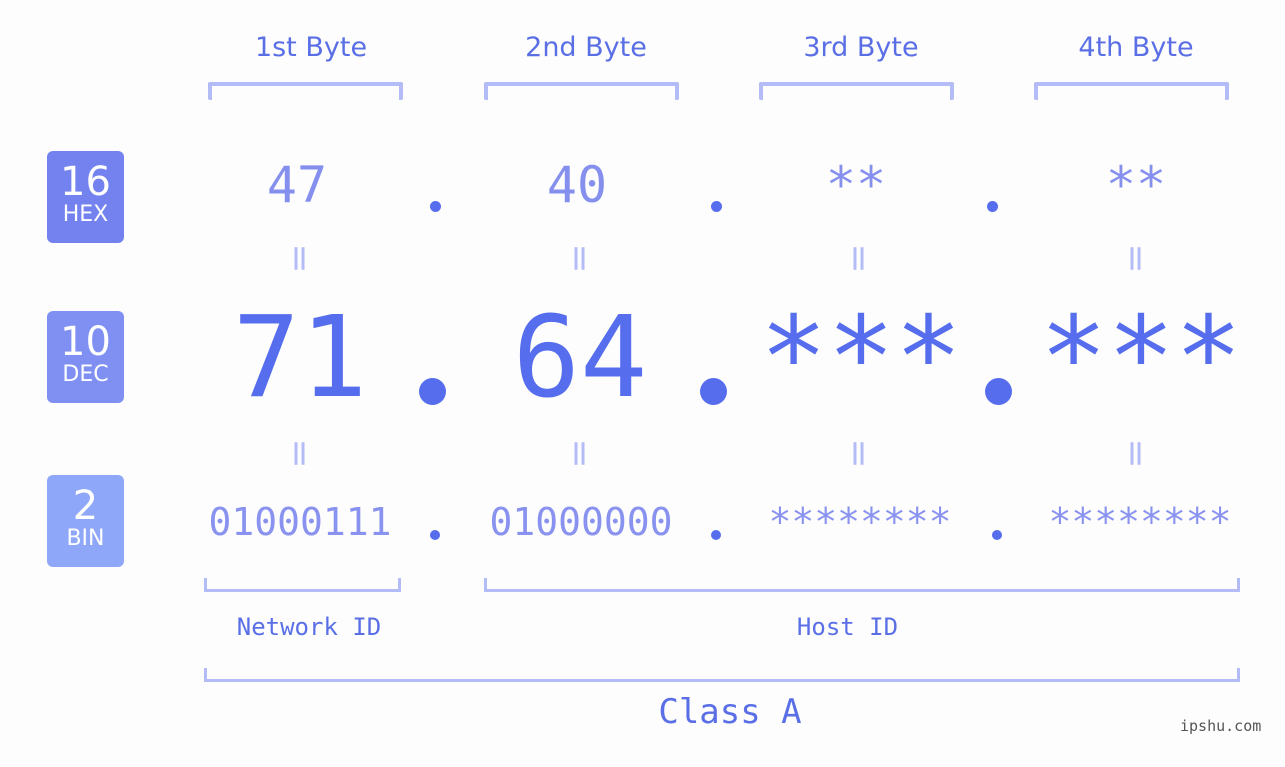 This screenshot has height=767, width=1285. Describe the element at coordinates (300, 522) in the screenshot. I see `bin-byte-1: 01000111` at that location.